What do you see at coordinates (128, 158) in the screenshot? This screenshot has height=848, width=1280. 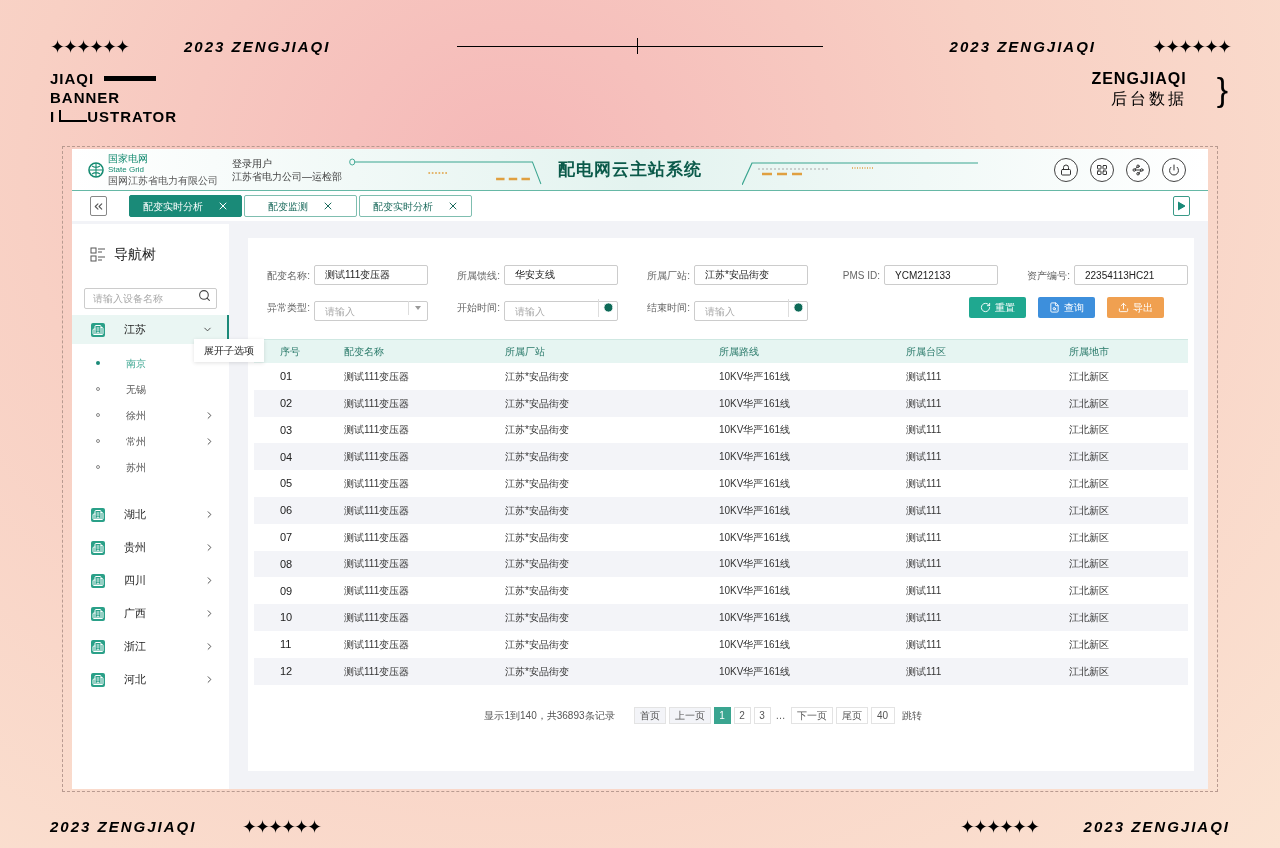 I see `logo-name: 国家电网` at bounding box center [128, 158].